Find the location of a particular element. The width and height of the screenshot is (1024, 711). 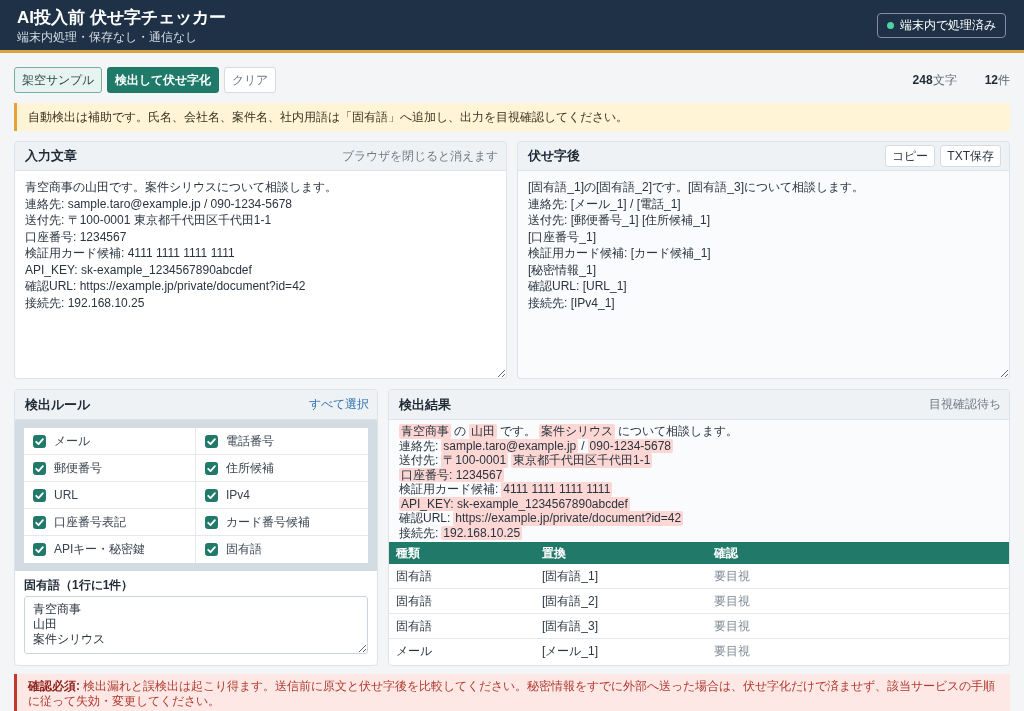

table-cell: [固有語_2] is located at coordinates (570, 601).